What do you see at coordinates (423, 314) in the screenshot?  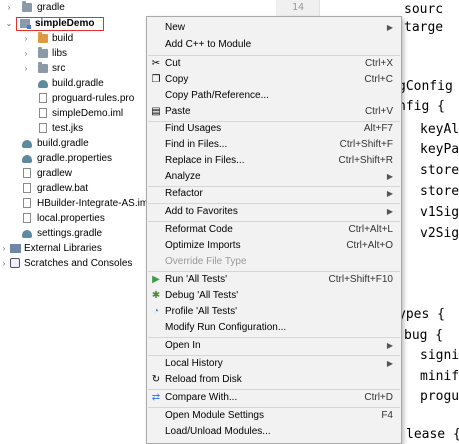 I see `code-line: ypes {` at bounding box center [423, 314].